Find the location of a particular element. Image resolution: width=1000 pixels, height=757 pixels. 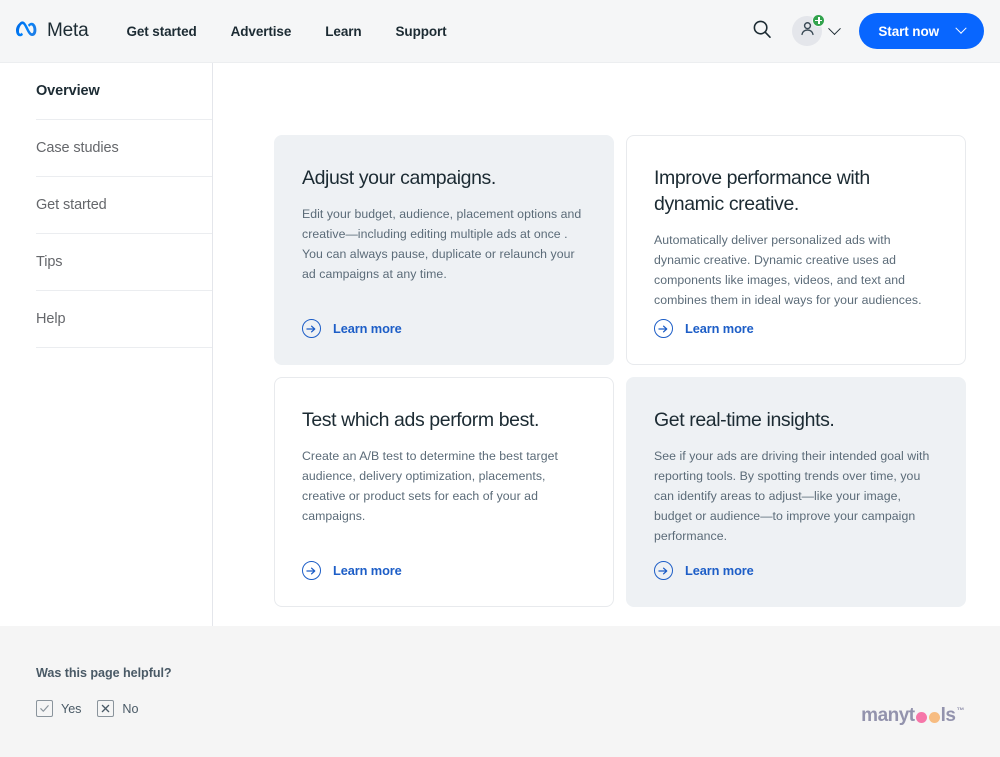

plus-badge-icon is located at coordinates (819, 20).